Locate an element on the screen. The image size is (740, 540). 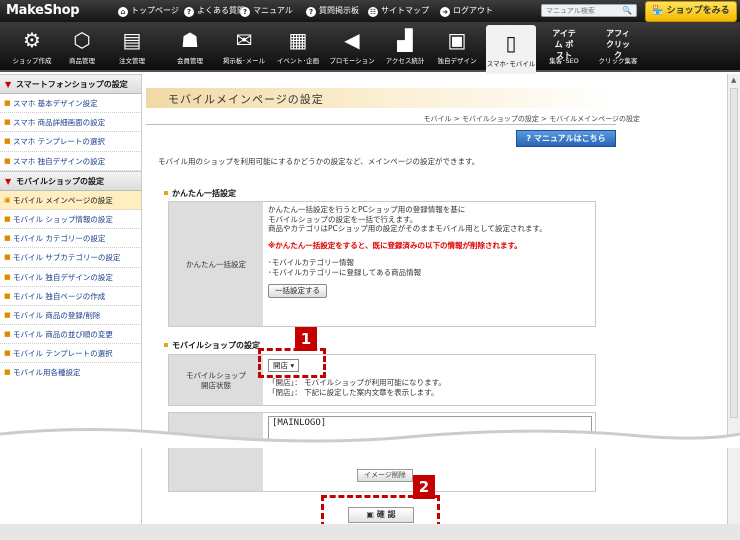
box-icon: ⬡ is located at coordinates (82, 40).